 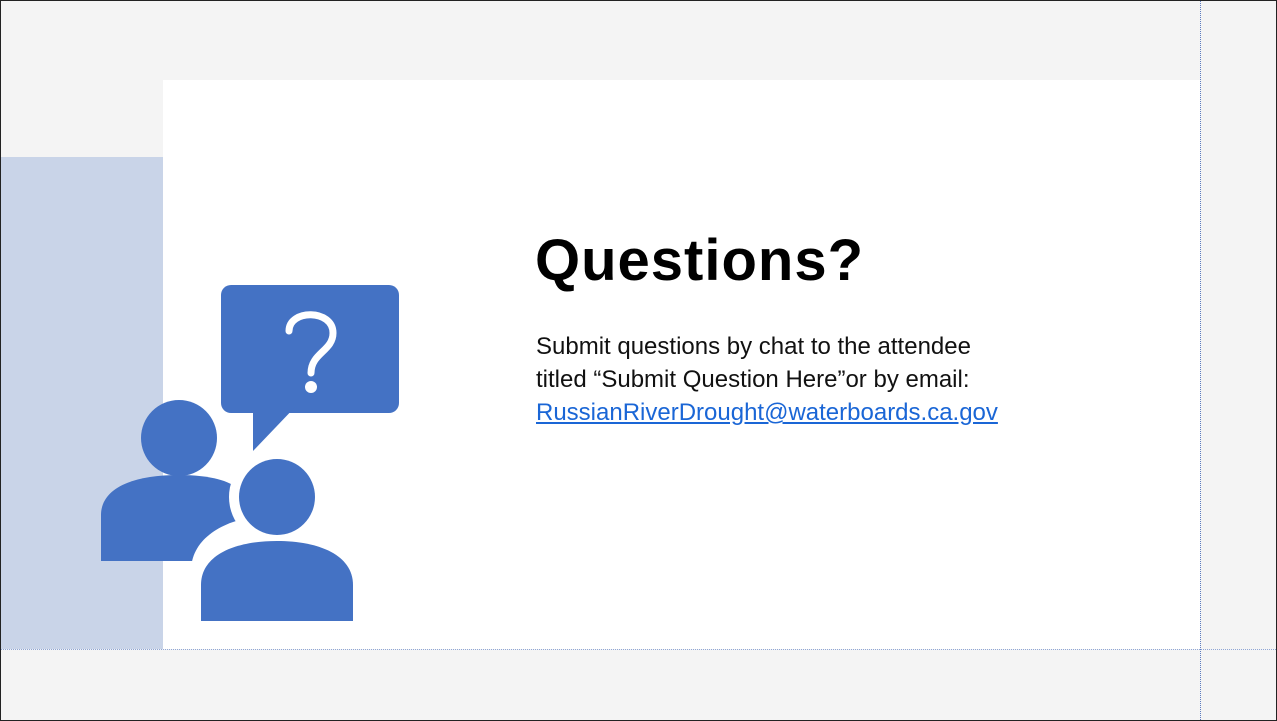 What do you see at coordinates (700, 260) in the screenshot?
I see `slide-title: Questions?` at bounding box center [700, 260].